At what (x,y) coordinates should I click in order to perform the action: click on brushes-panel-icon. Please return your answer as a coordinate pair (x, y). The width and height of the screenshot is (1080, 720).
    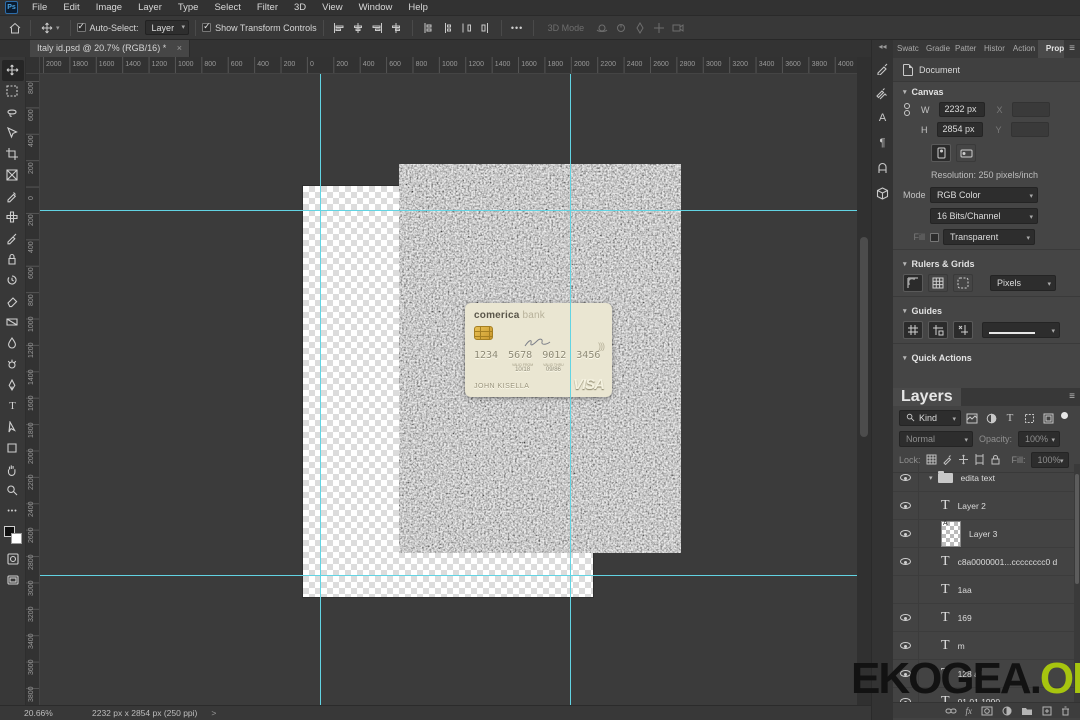
    Looking at the image, I should click on (883, 68).